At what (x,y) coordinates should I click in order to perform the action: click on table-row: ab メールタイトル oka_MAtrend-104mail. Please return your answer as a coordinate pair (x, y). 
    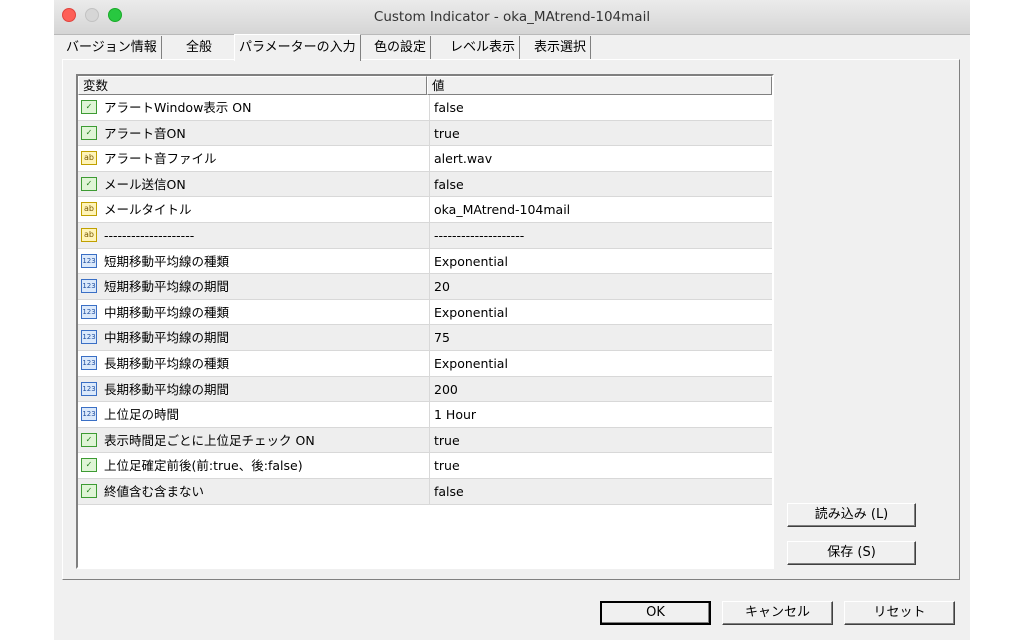
    Looking at the image, I should click on (425, 210).